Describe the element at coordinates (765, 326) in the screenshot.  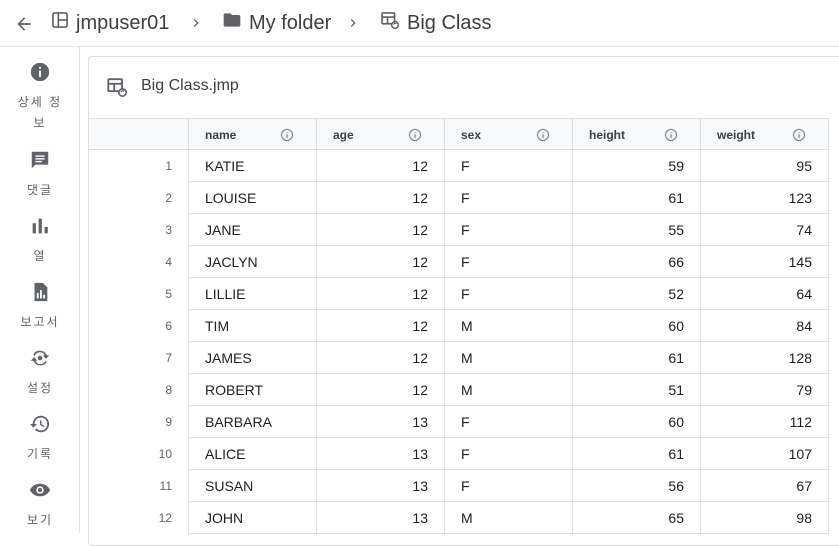
I see `cell-weight: 84` at that location.